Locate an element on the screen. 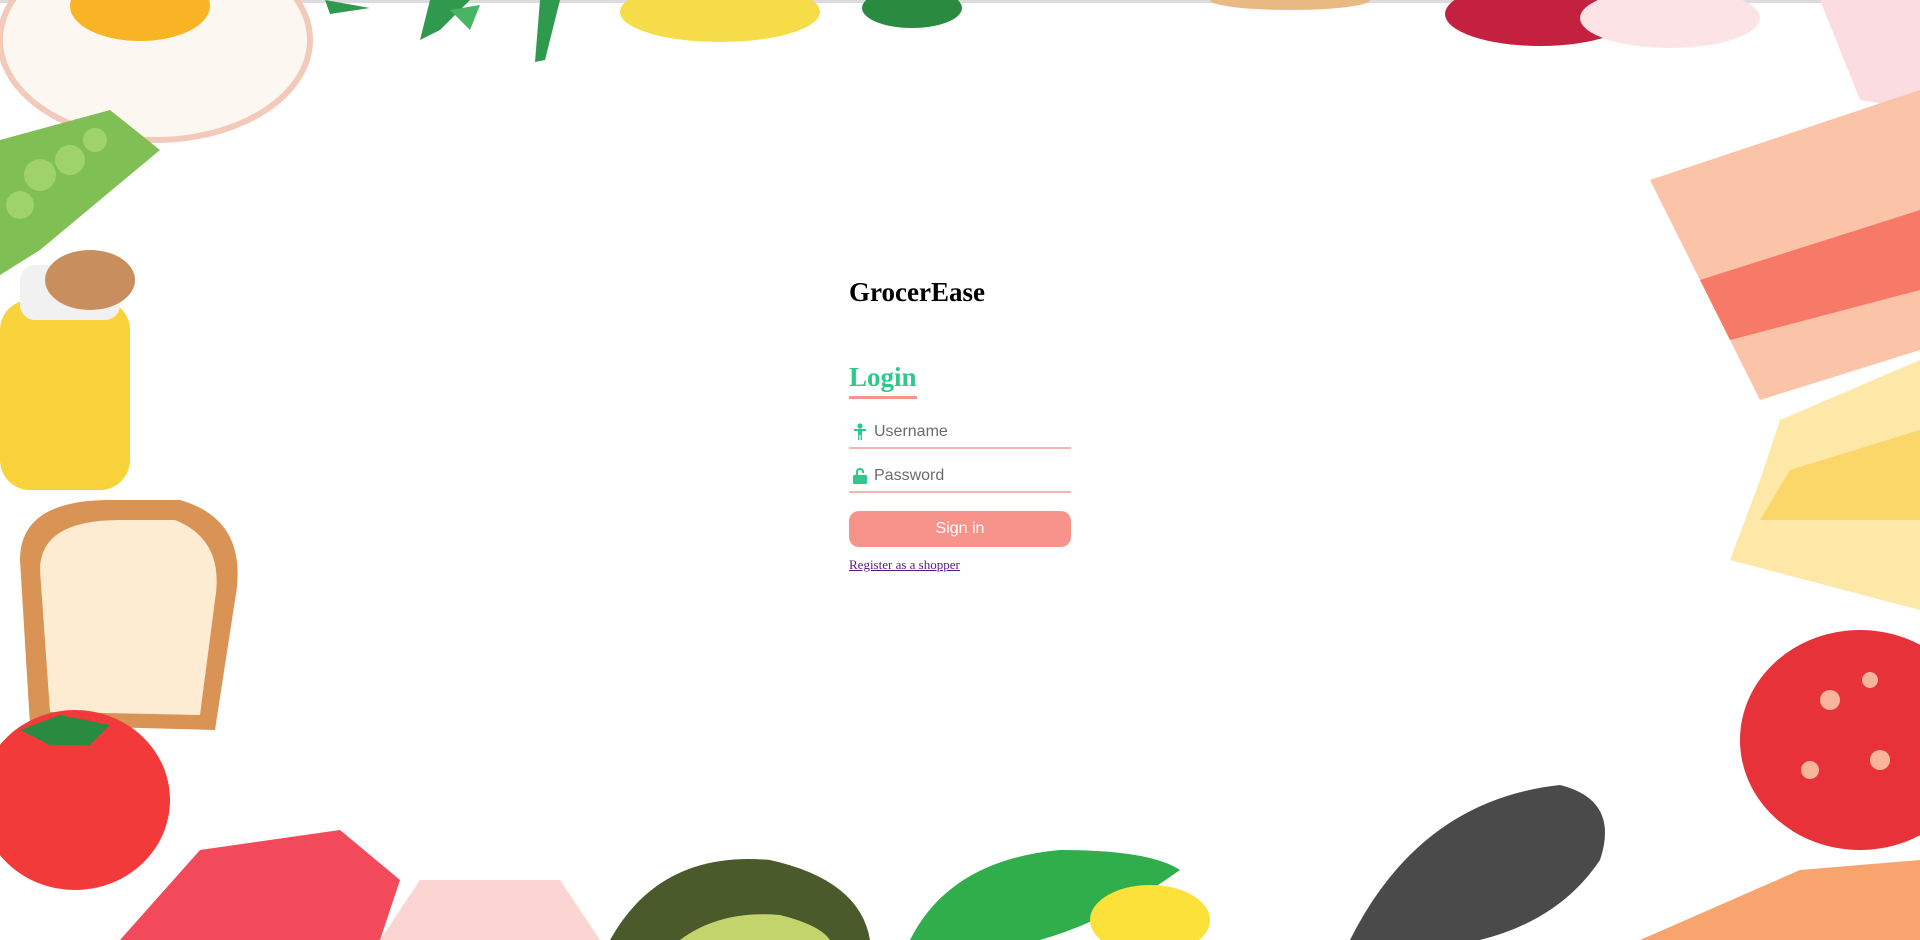  pea-pod-illustration is located at coordinates (80, 192).